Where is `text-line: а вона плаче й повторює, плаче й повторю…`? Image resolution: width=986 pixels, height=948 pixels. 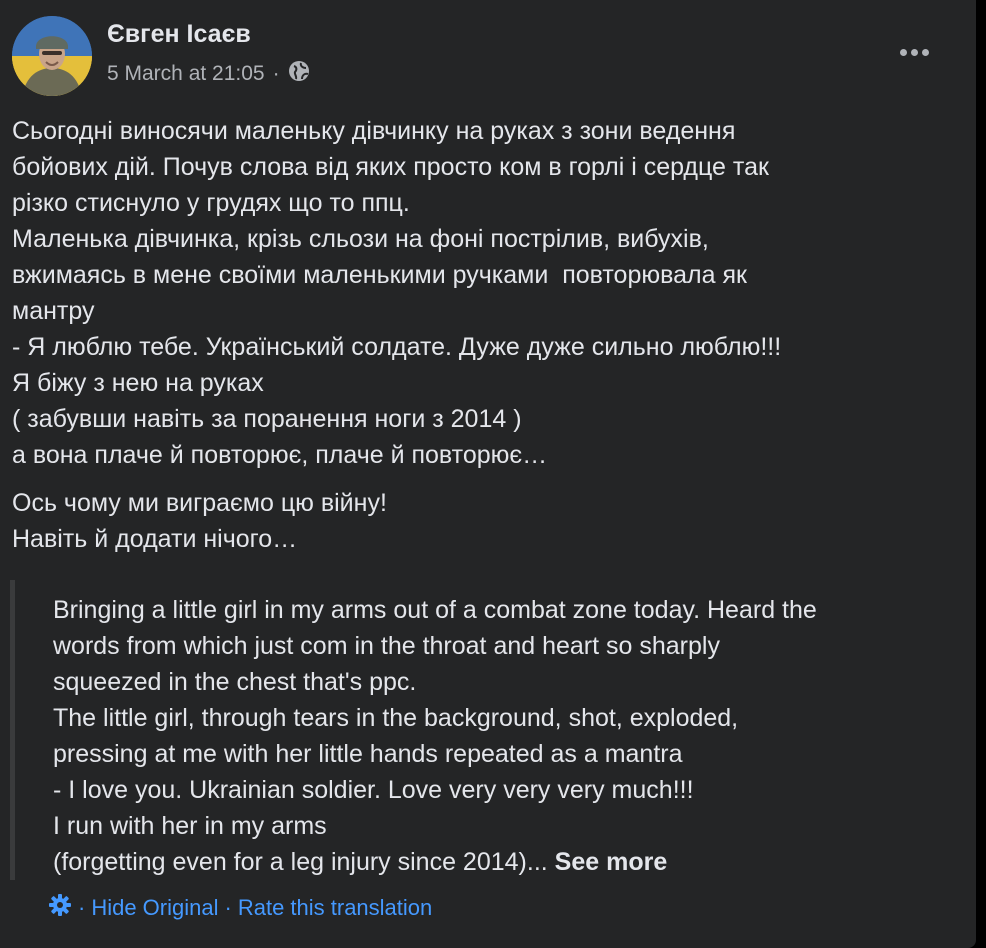 text-line: а вона плаче й повторює, плаче й повторю… is located at coordinates (280, 455).